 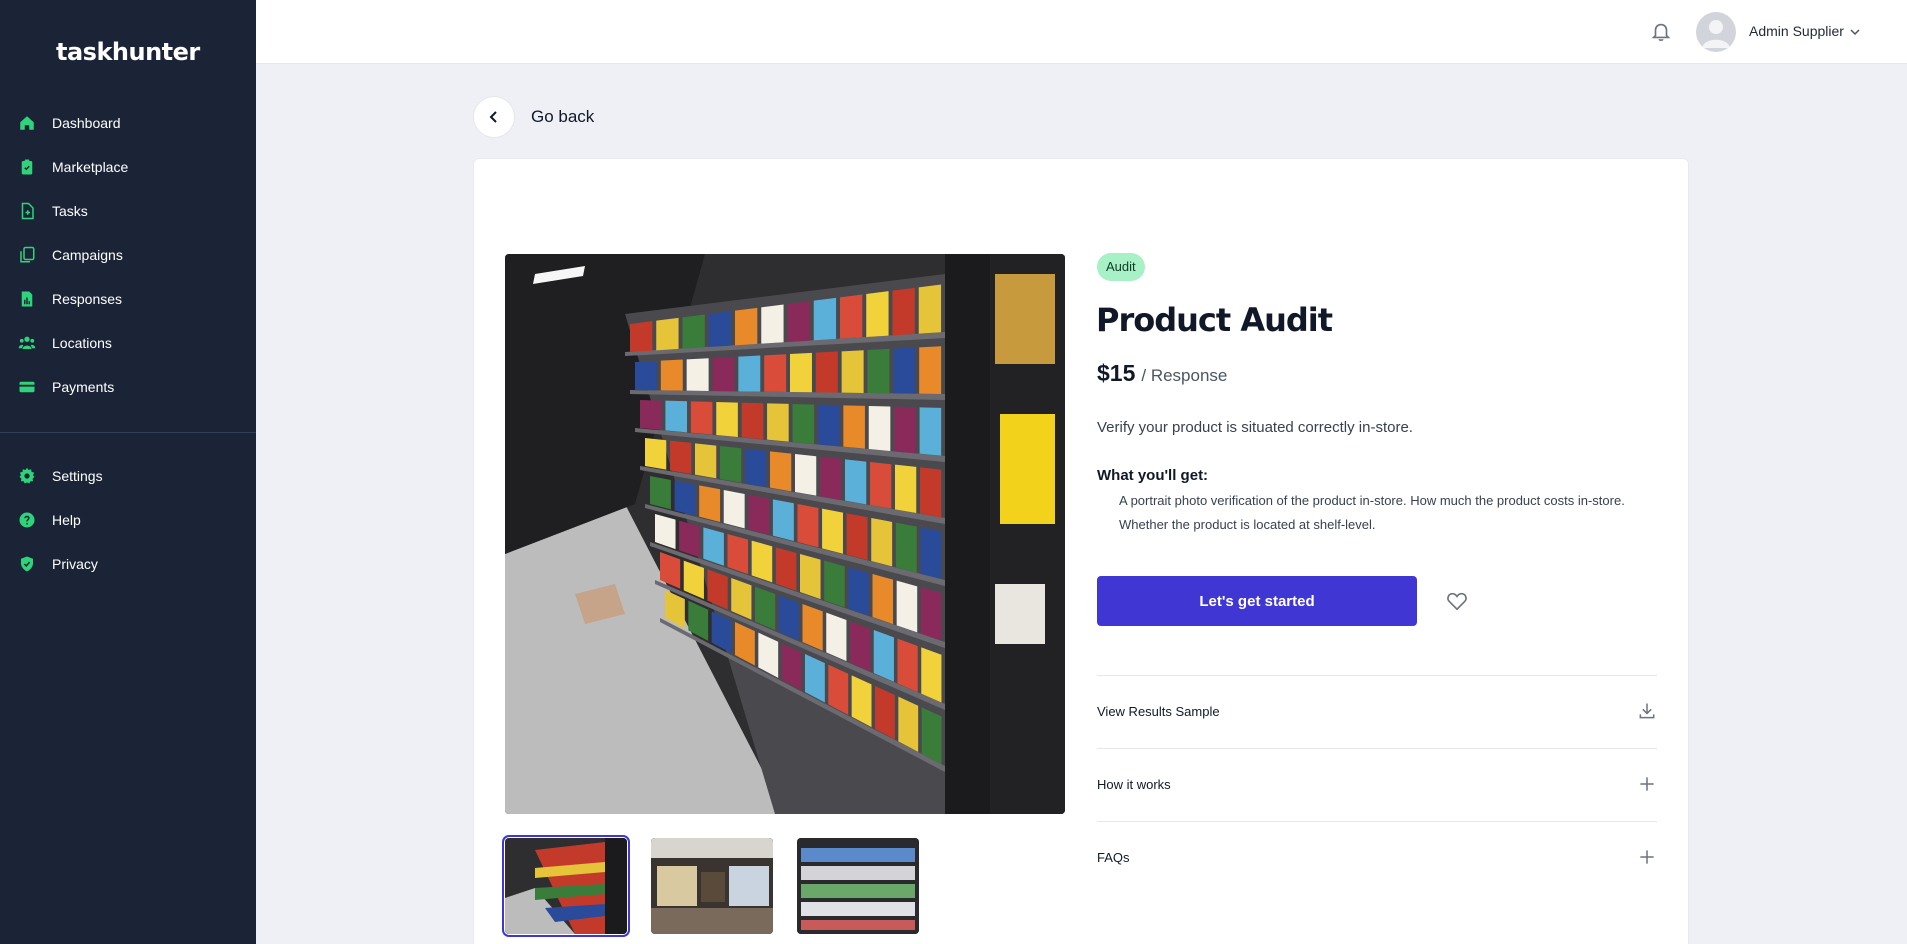 What do you see at coordinates (128, 123) in the screenshot?
I see `sidebar-item-dashboard: Dashboard` at bounding box center [128, 123].